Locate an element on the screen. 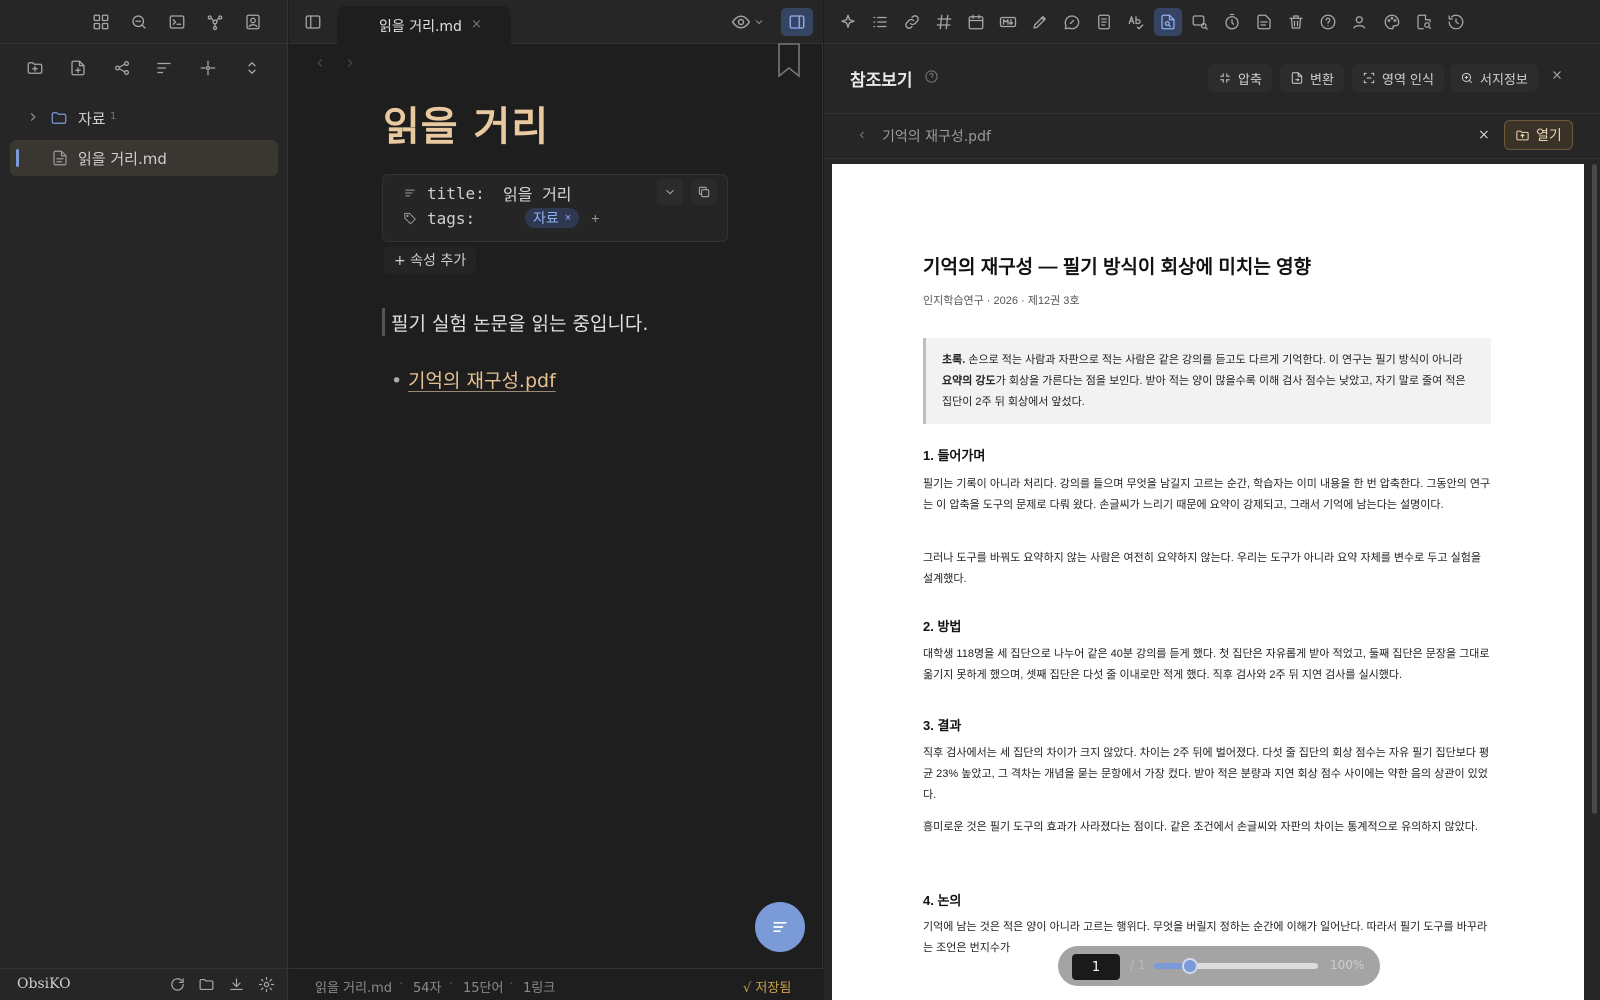 The height and width of the screenshot is (1000, 1600). chevron-right-icon is located at coordinates (33, 117).